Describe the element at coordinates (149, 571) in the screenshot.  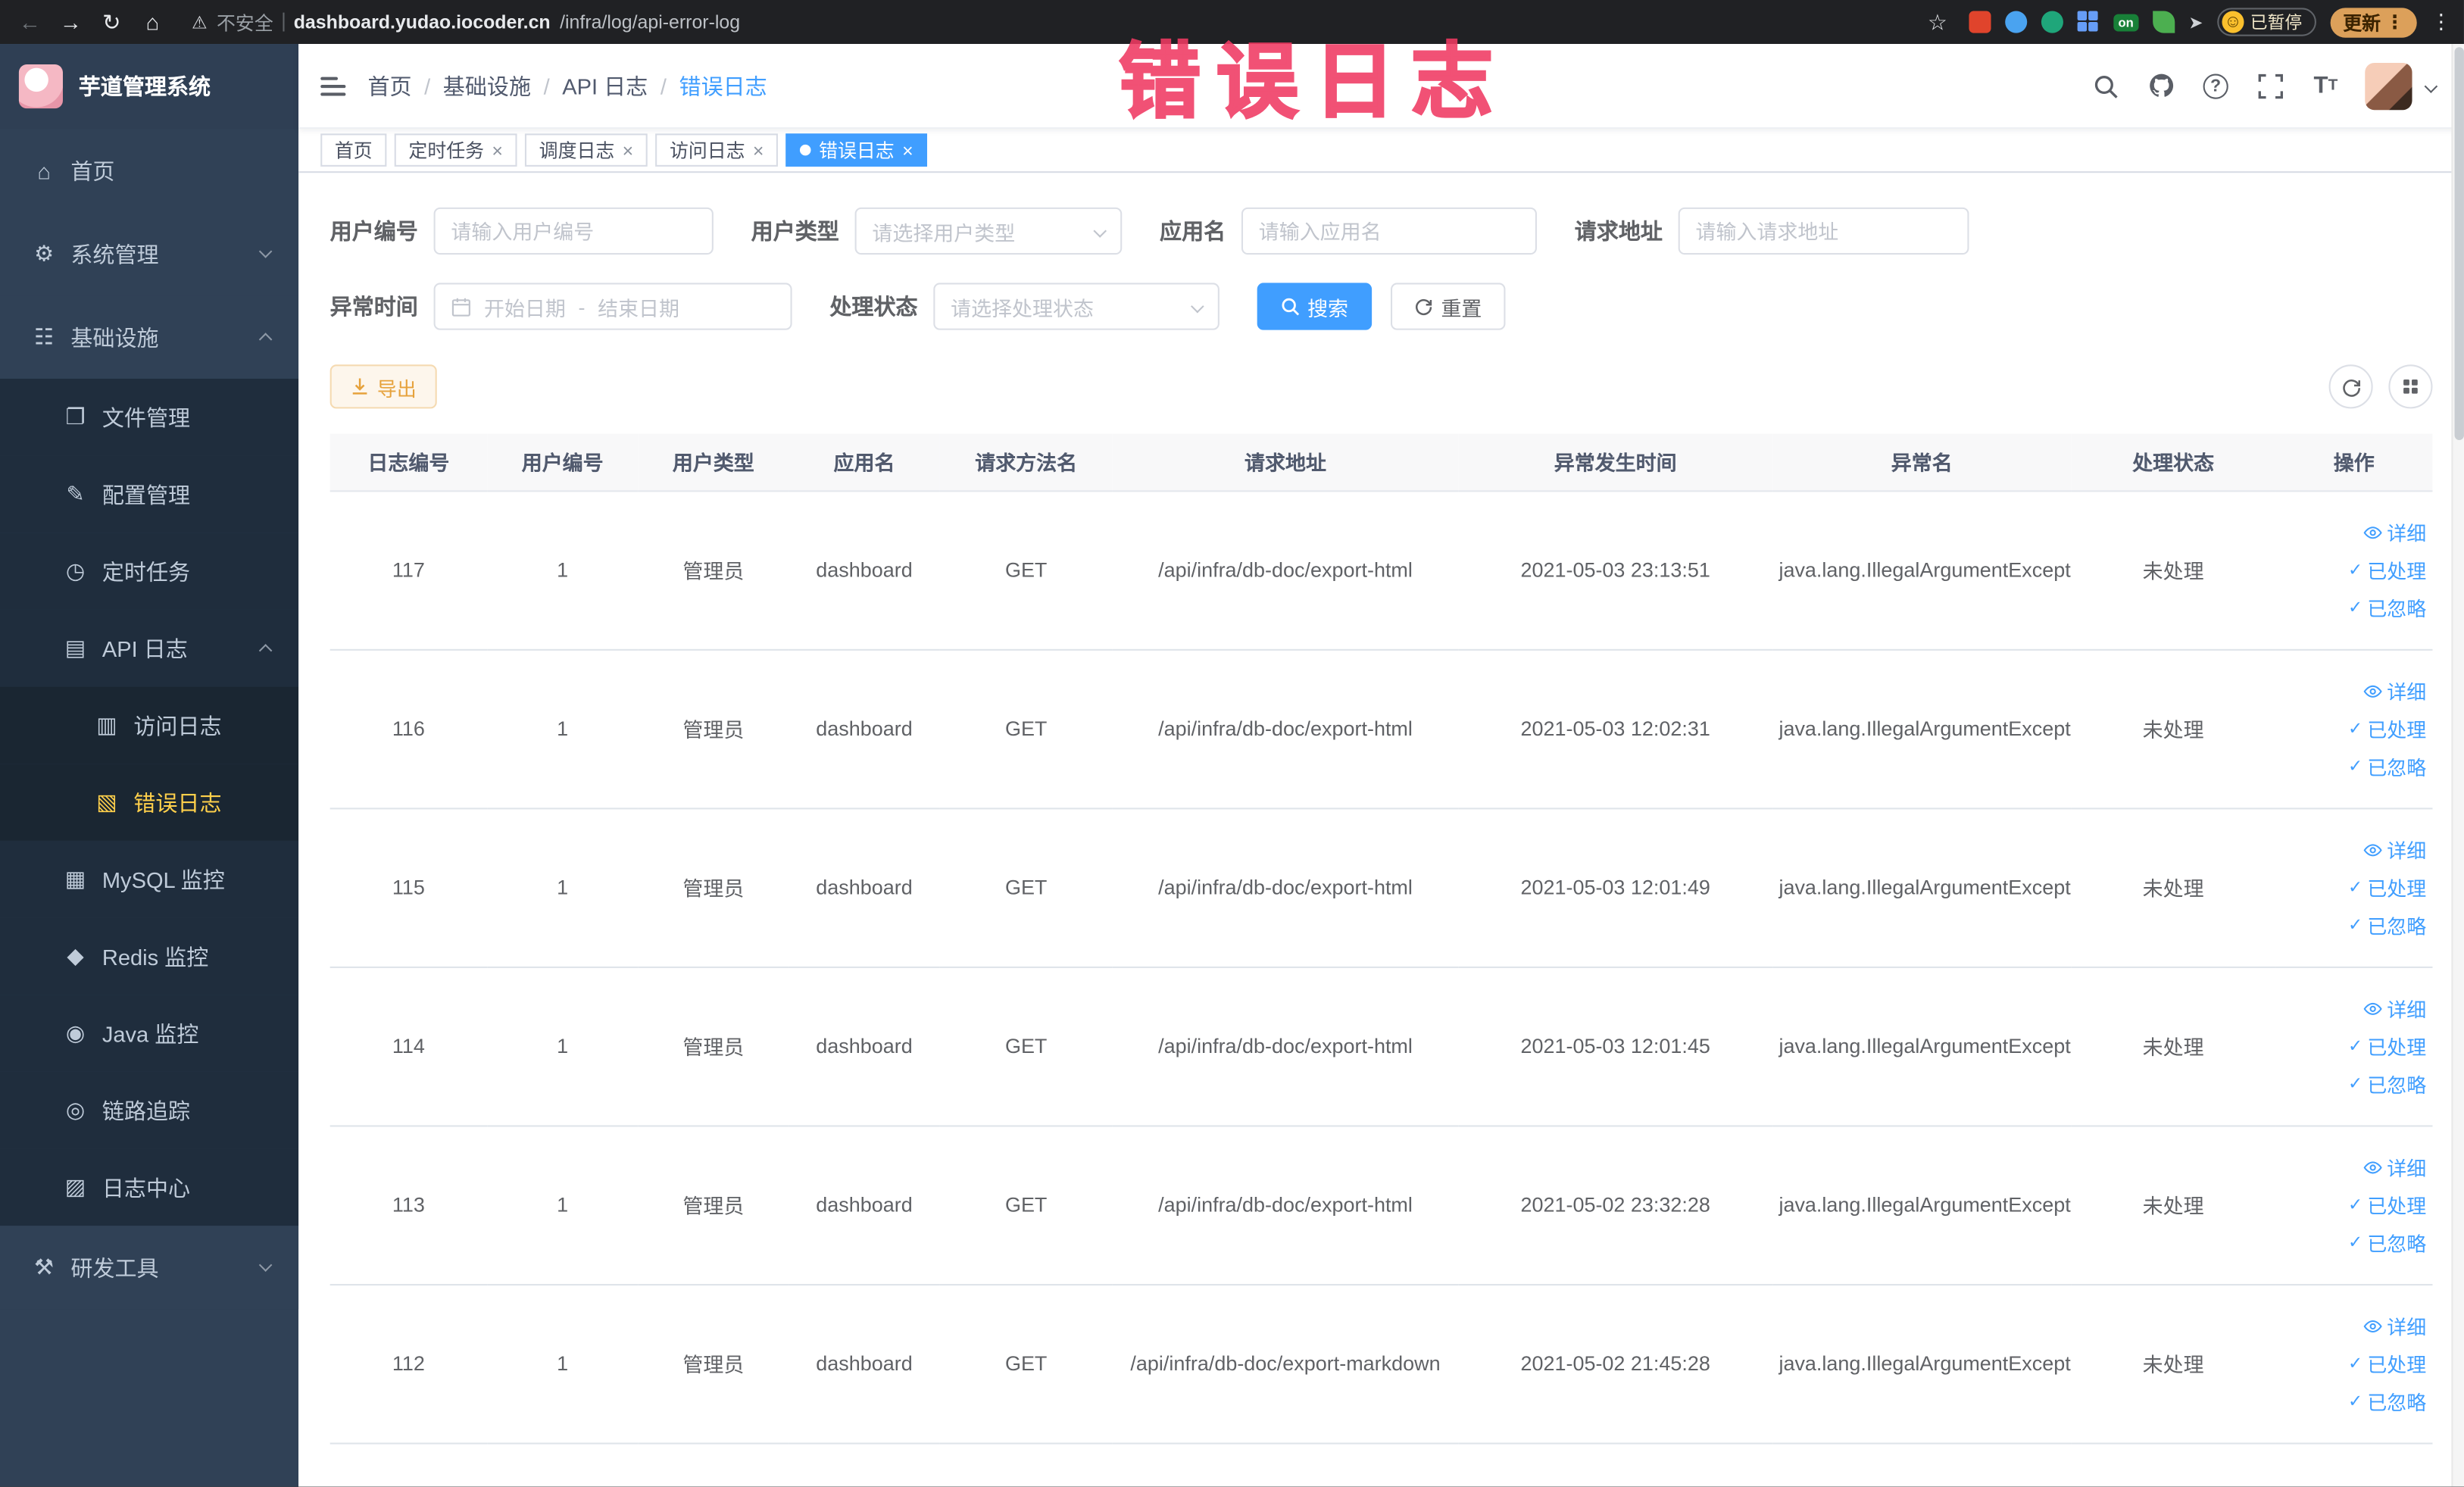
I see `sidebar-item-scheduled-tasks: ◷ 定时任务` at that location.